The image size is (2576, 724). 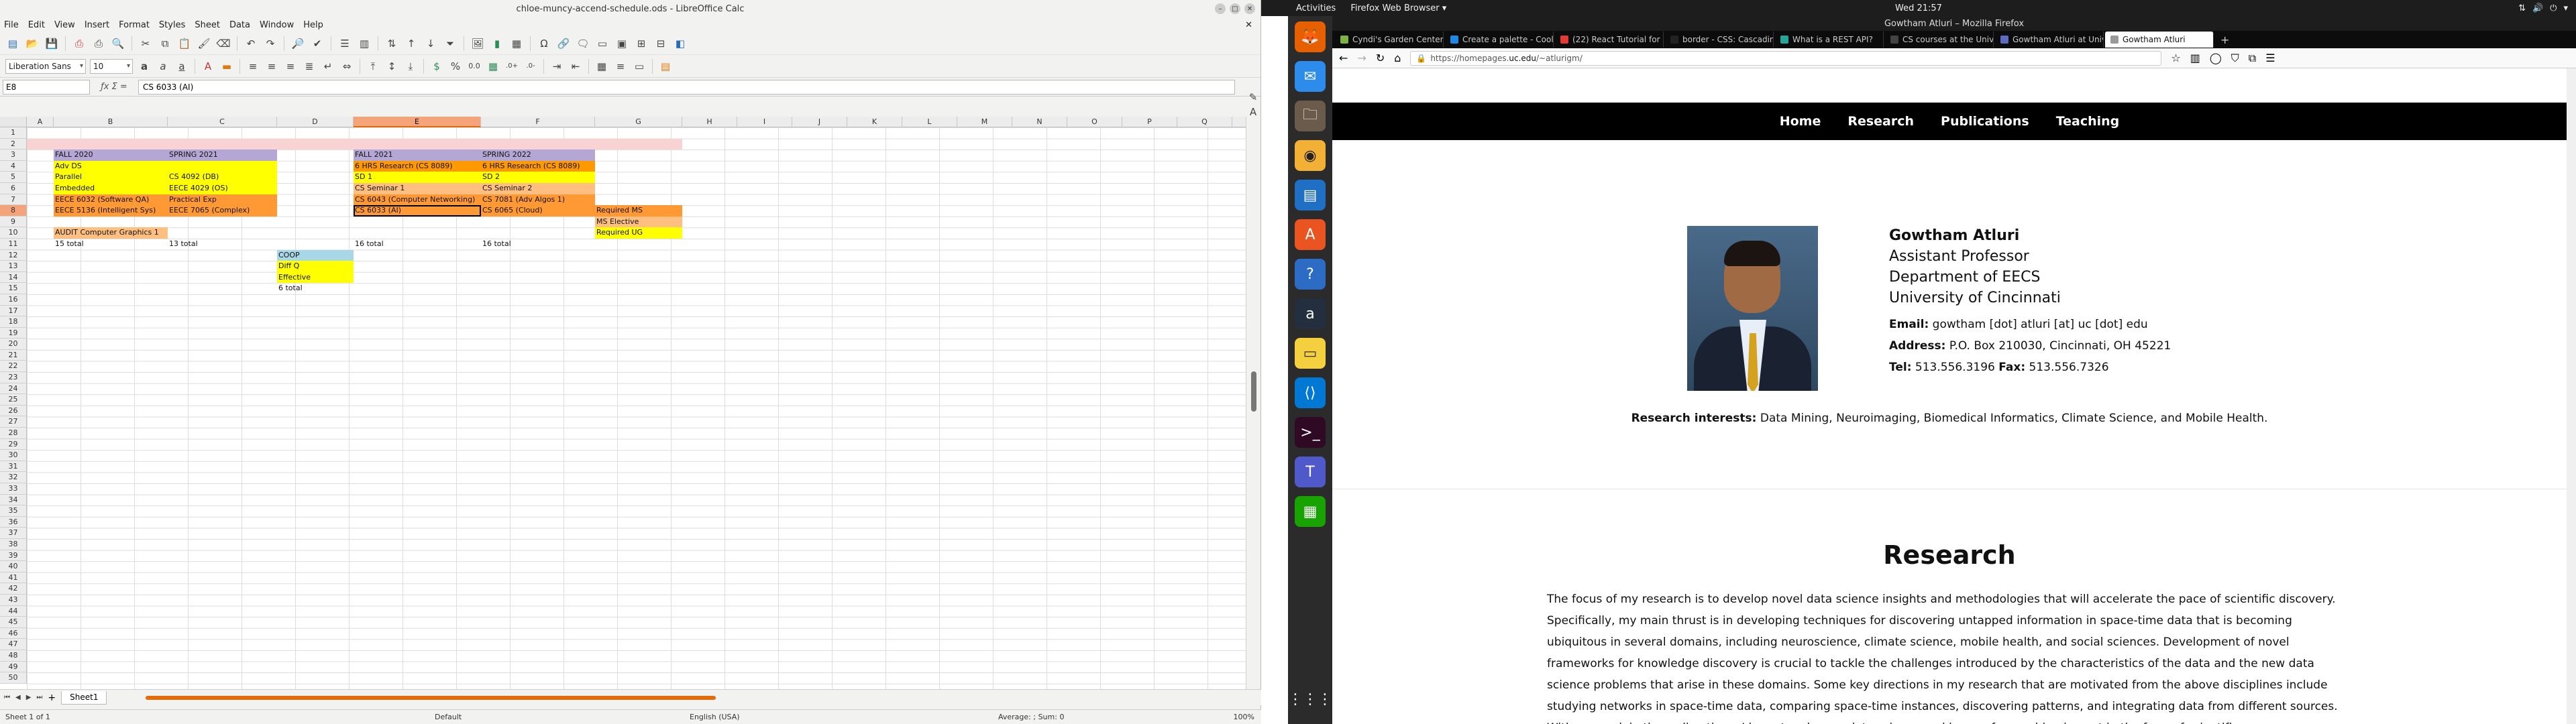 What do you see at coordinates (13, 667) in the screenshot?
I see `row-header-49: 49` at bounding box center [13, 667].